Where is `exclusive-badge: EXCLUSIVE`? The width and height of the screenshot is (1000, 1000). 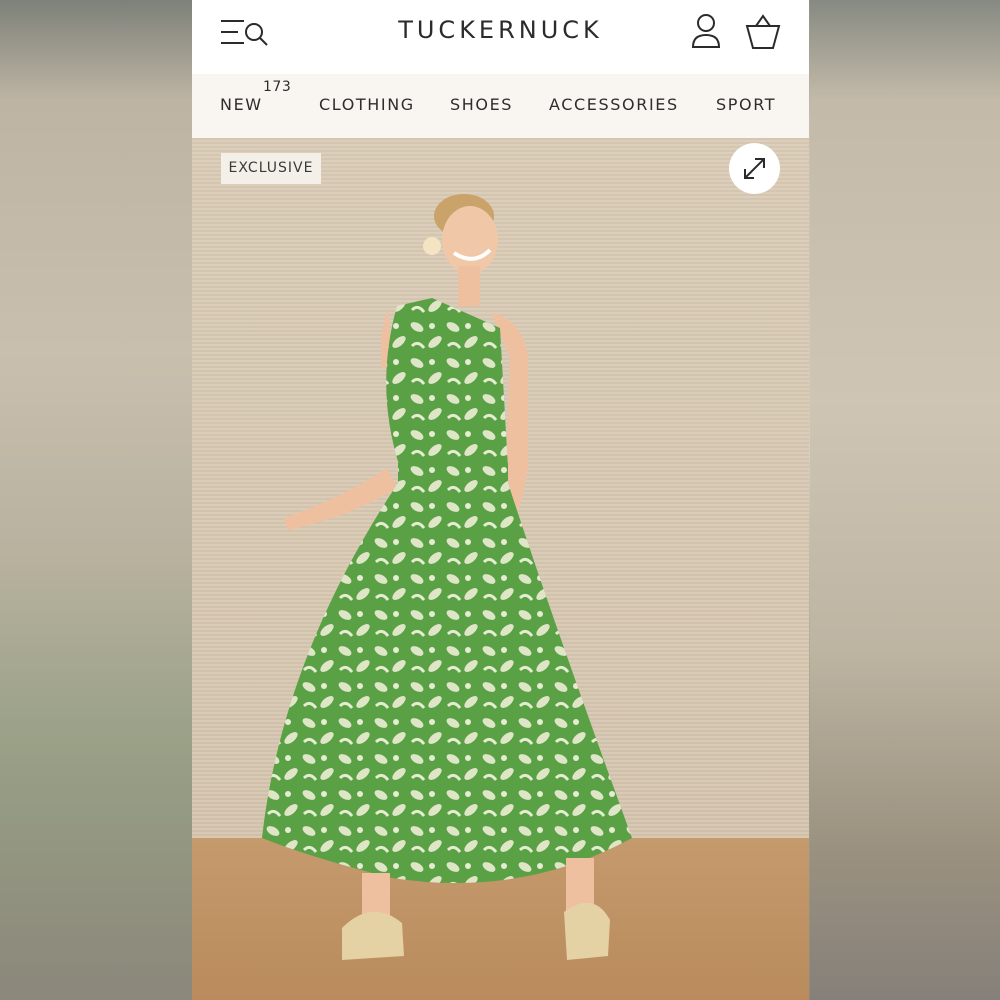 exclusive-badge: EXCLUSIVE is located at coordinates (271, 168).